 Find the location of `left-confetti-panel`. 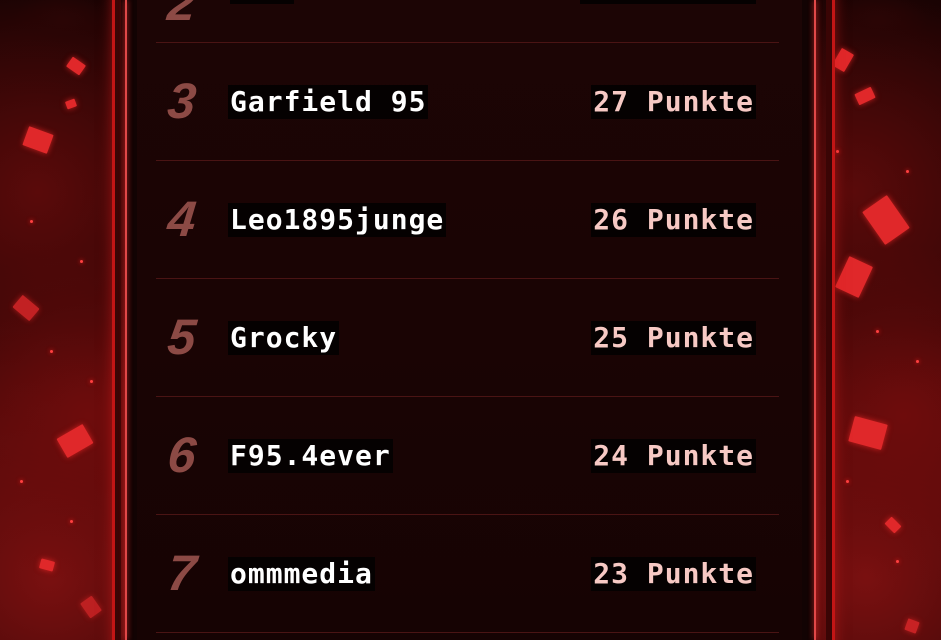

left-confetti-panel is located at coordinates (62, 320).